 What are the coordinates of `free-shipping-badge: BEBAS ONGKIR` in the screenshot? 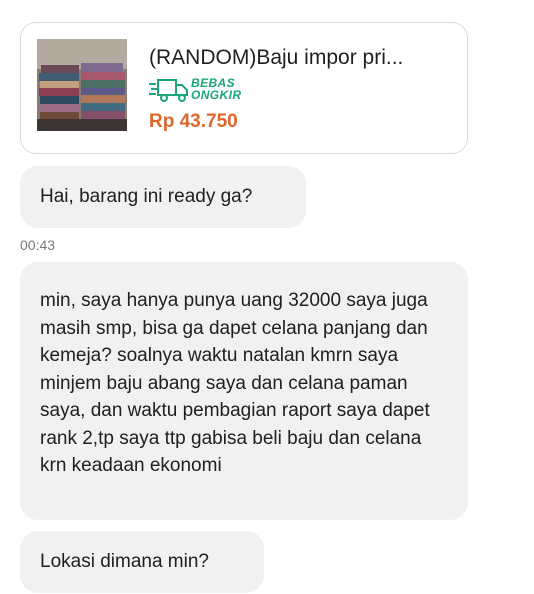 It's located at (209, 90).